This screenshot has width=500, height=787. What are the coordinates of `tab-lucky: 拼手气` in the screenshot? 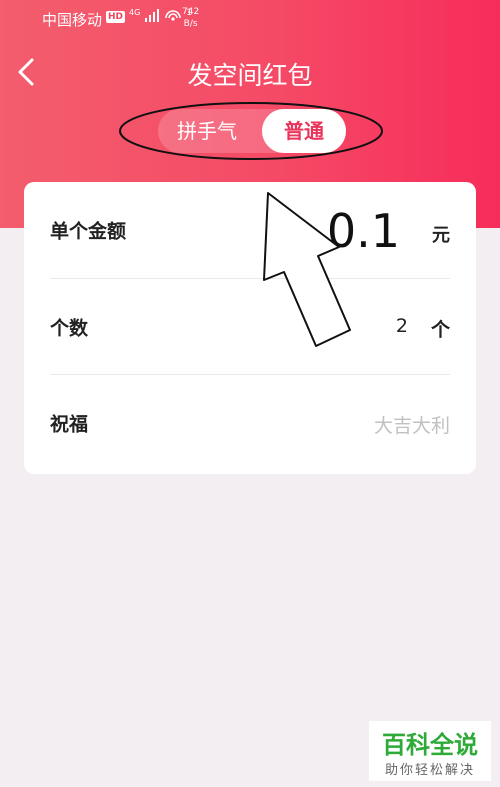 It's located at (207, 131).